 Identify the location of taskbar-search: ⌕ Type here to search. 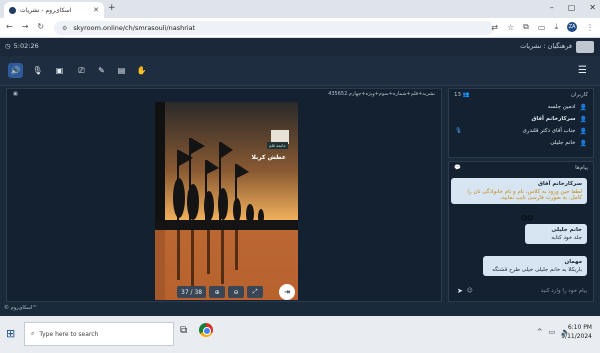
(99, 334).